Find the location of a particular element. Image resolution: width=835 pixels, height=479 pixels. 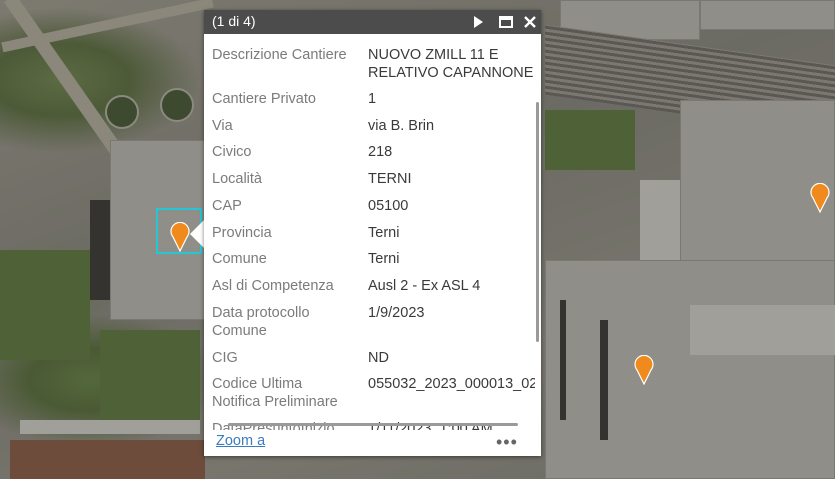

field-label: Località is located at coordinates (237, 179).